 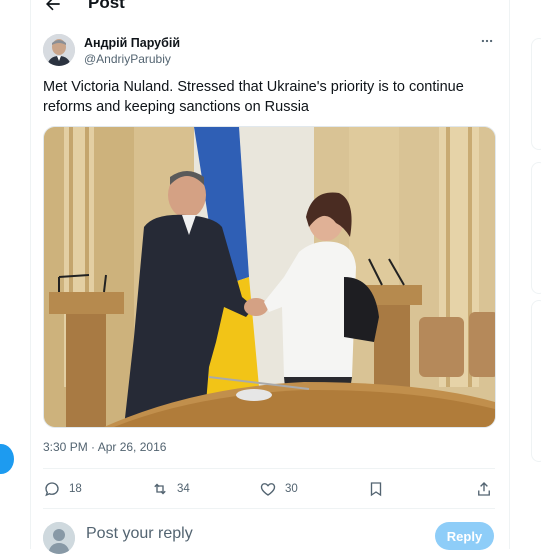 What do you see at coordinates (170, 489) in the screenshot?
I see `repost-action: 34` at bounding box center [170, 489].